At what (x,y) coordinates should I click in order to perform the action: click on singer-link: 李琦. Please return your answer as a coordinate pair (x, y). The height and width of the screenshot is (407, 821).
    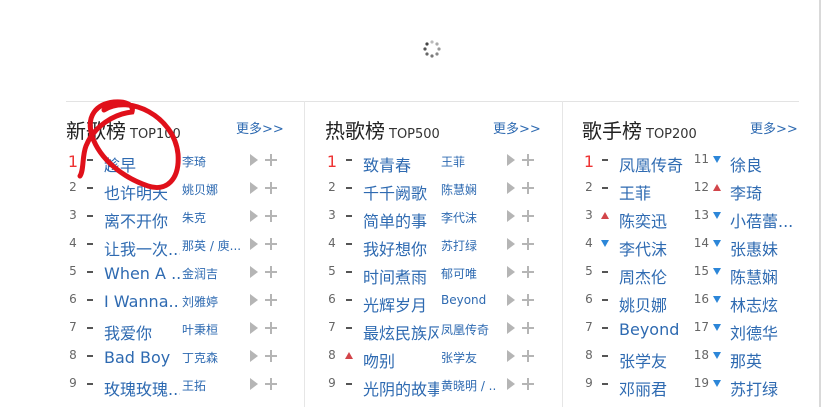
    Looking at the image, I should click on (763, 192).